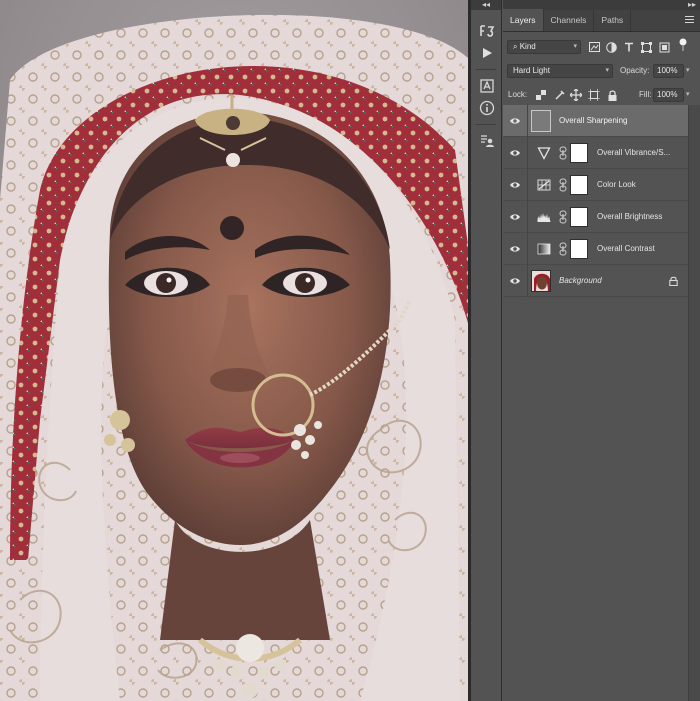  Describe the element at coordinates (646, 47) in the screenshot. I see `filter-shape-icon` at that location.